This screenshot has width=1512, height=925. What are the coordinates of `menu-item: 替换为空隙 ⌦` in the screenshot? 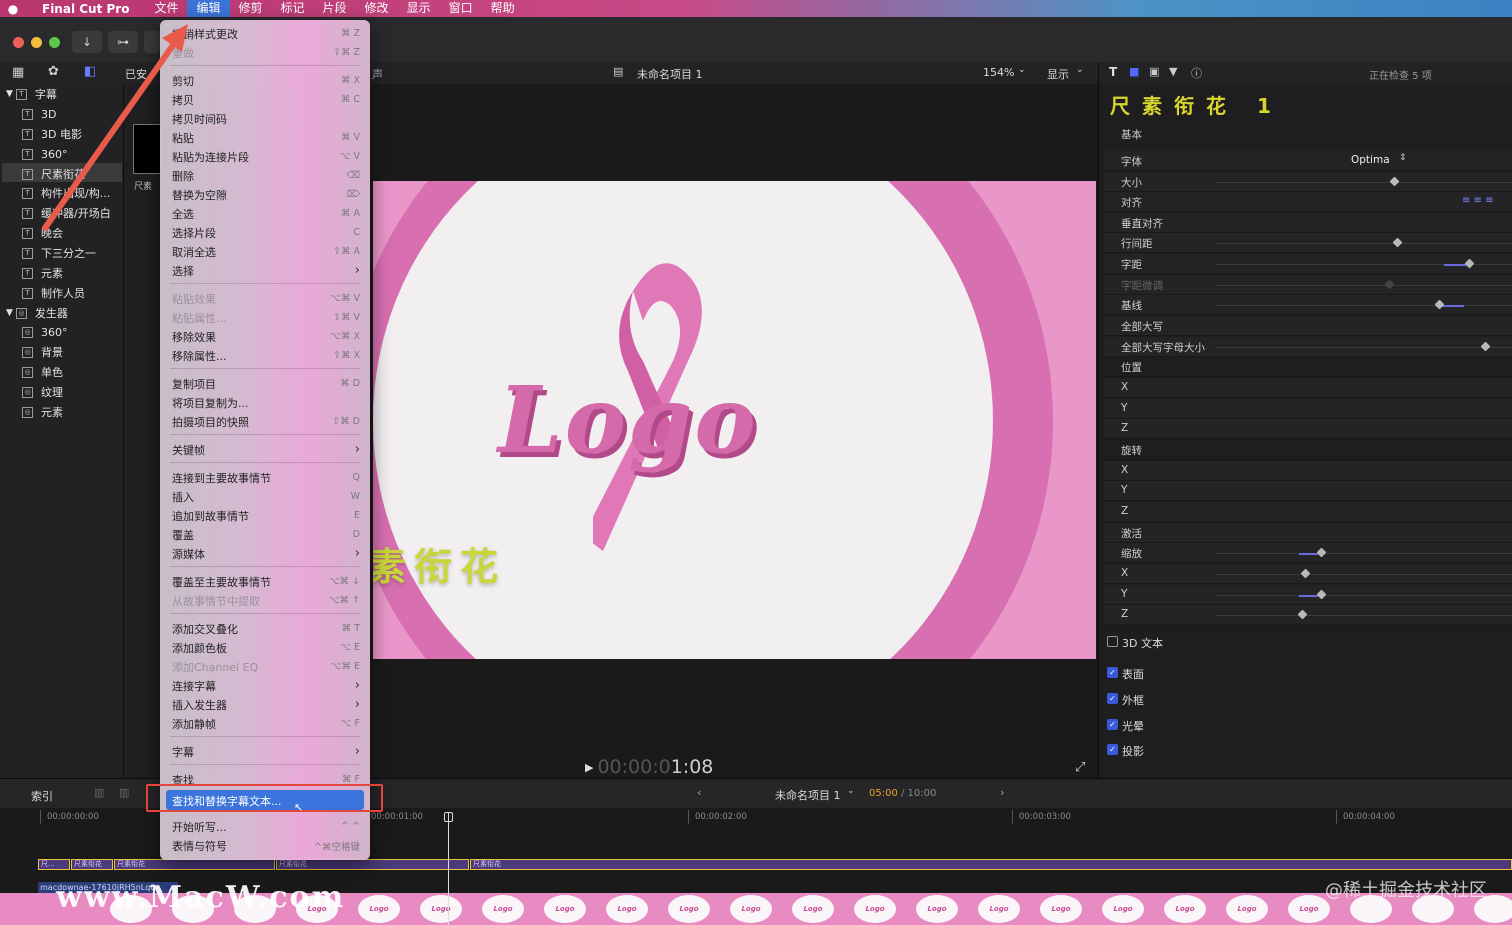 It's located at (266, 194).